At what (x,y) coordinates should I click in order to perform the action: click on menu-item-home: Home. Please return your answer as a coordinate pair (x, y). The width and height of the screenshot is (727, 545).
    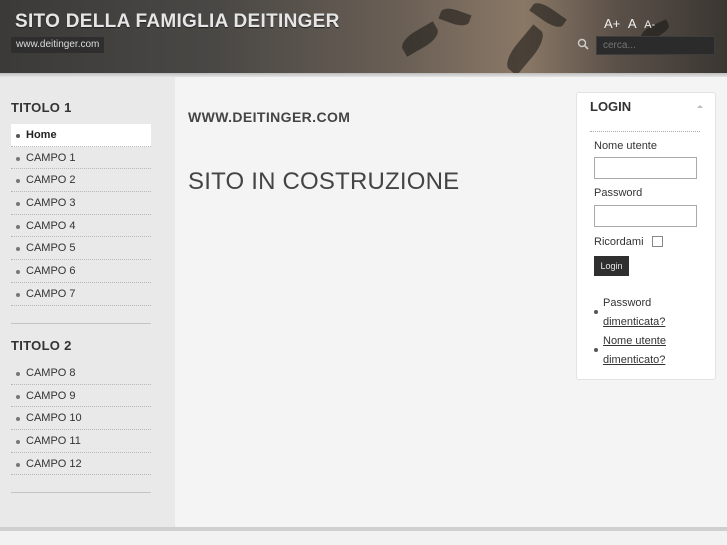
    Looking at the image, I should click on (81, 135).